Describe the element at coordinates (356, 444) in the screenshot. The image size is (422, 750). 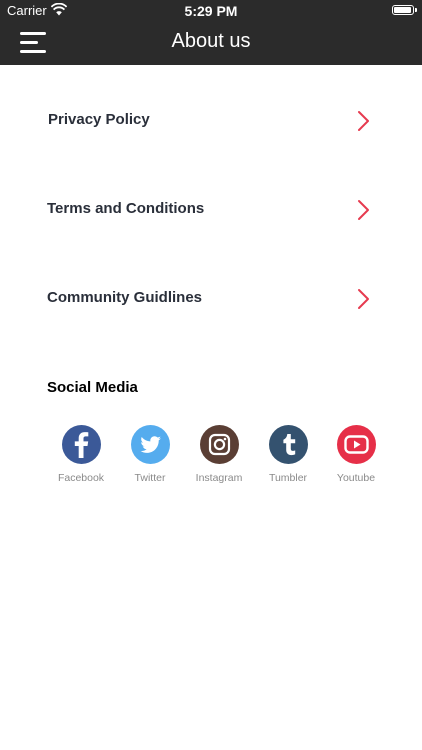
I see `youtube-icon` at that location.